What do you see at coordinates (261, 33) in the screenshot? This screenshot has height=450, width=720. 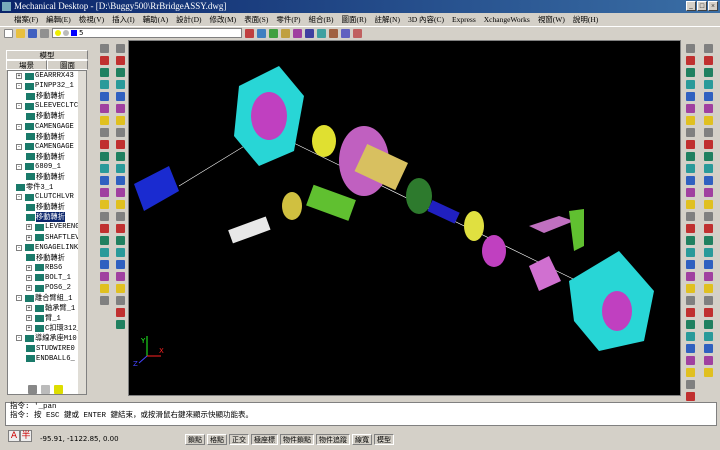 I see `redo-icon` at bounding box center [261, 33].